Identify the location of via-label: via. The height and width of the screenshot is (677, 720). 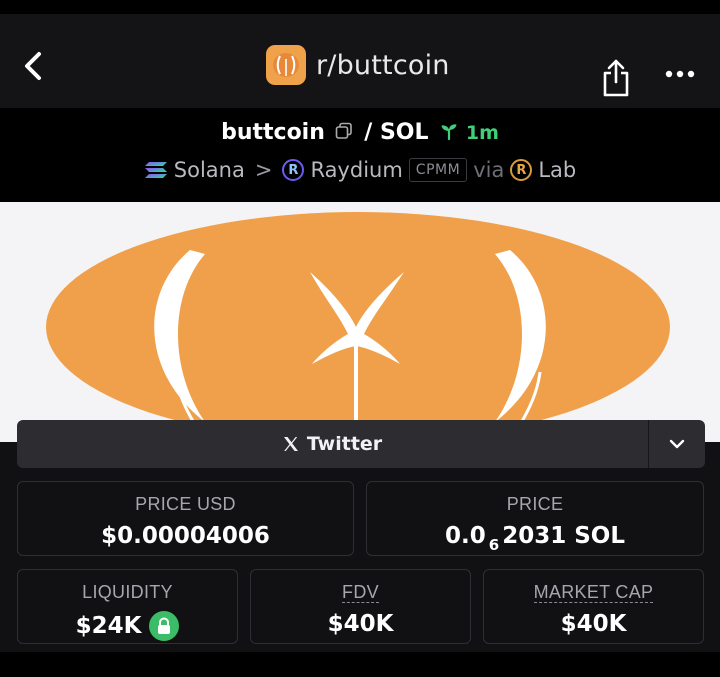
(489, 170).